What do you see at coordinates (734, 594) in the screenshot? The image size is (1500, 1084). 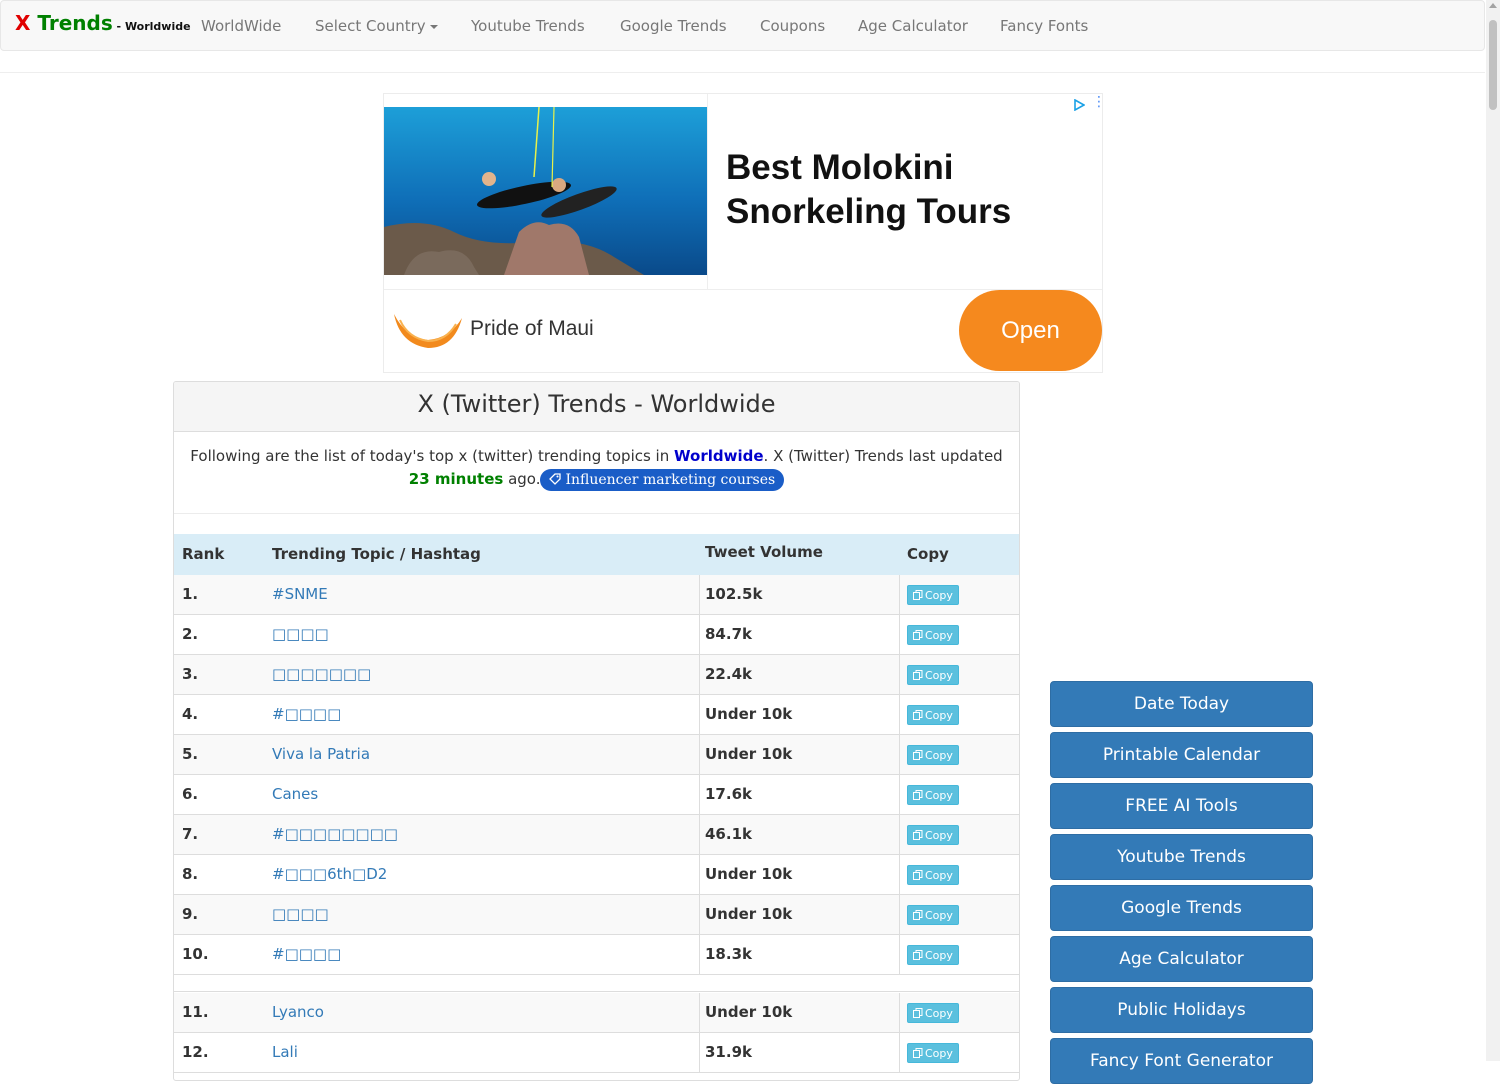 I see `row-volume: 102.5k` at bounding box center [734, 594].